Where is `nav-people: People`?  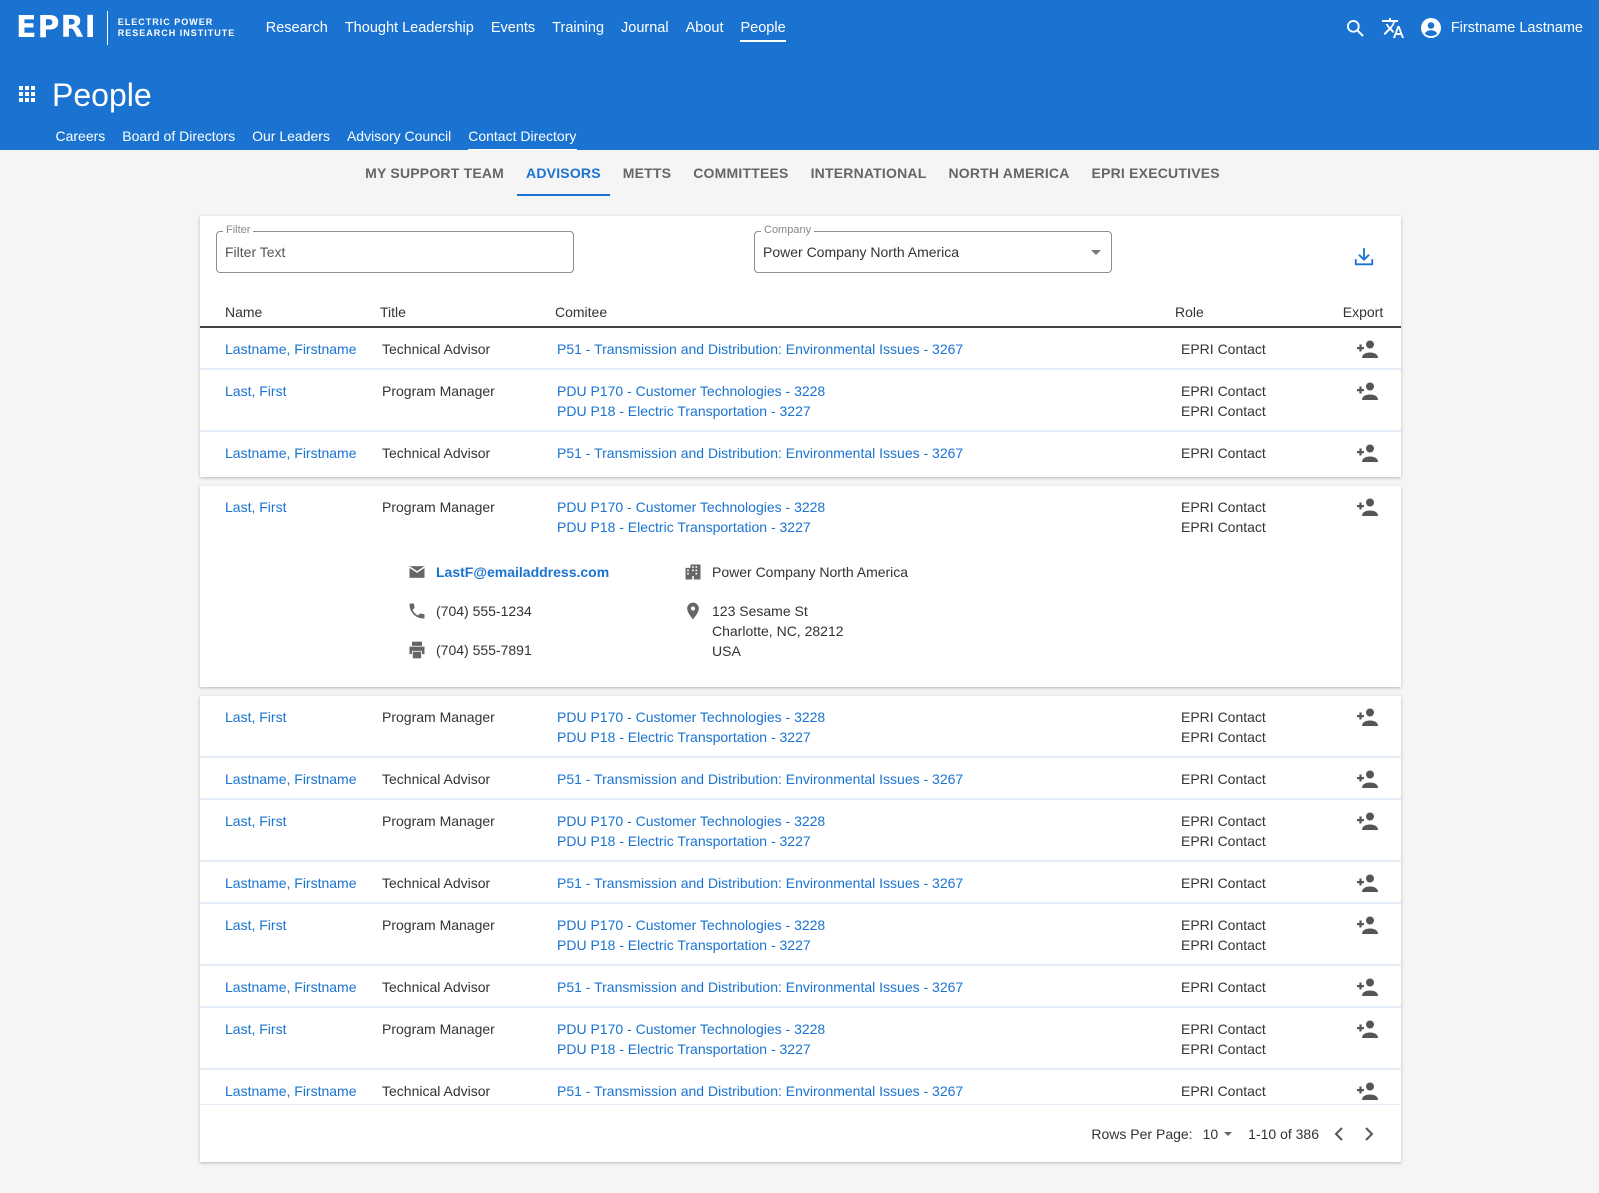 nav-people: People is located at coordinates (763, 28).